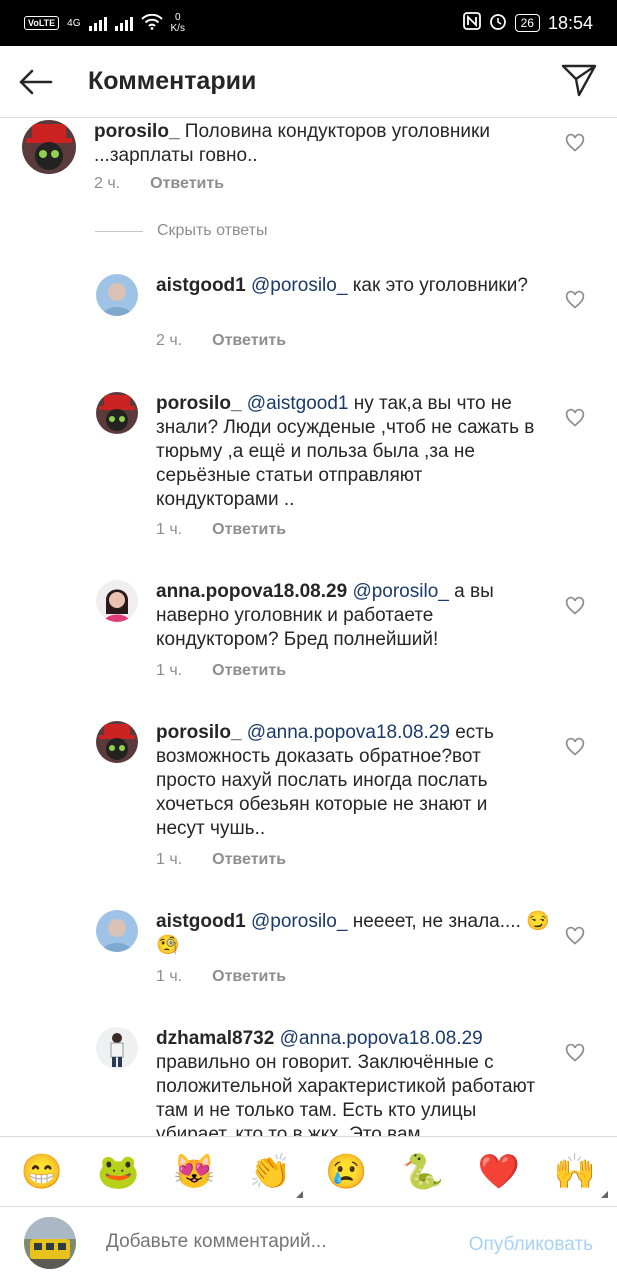  What do you see at coordinates (194, 1172) in the screenshot?
I see `emoji-heart-eyes-cat-button: 😻` at bounding box center [194, 1172].